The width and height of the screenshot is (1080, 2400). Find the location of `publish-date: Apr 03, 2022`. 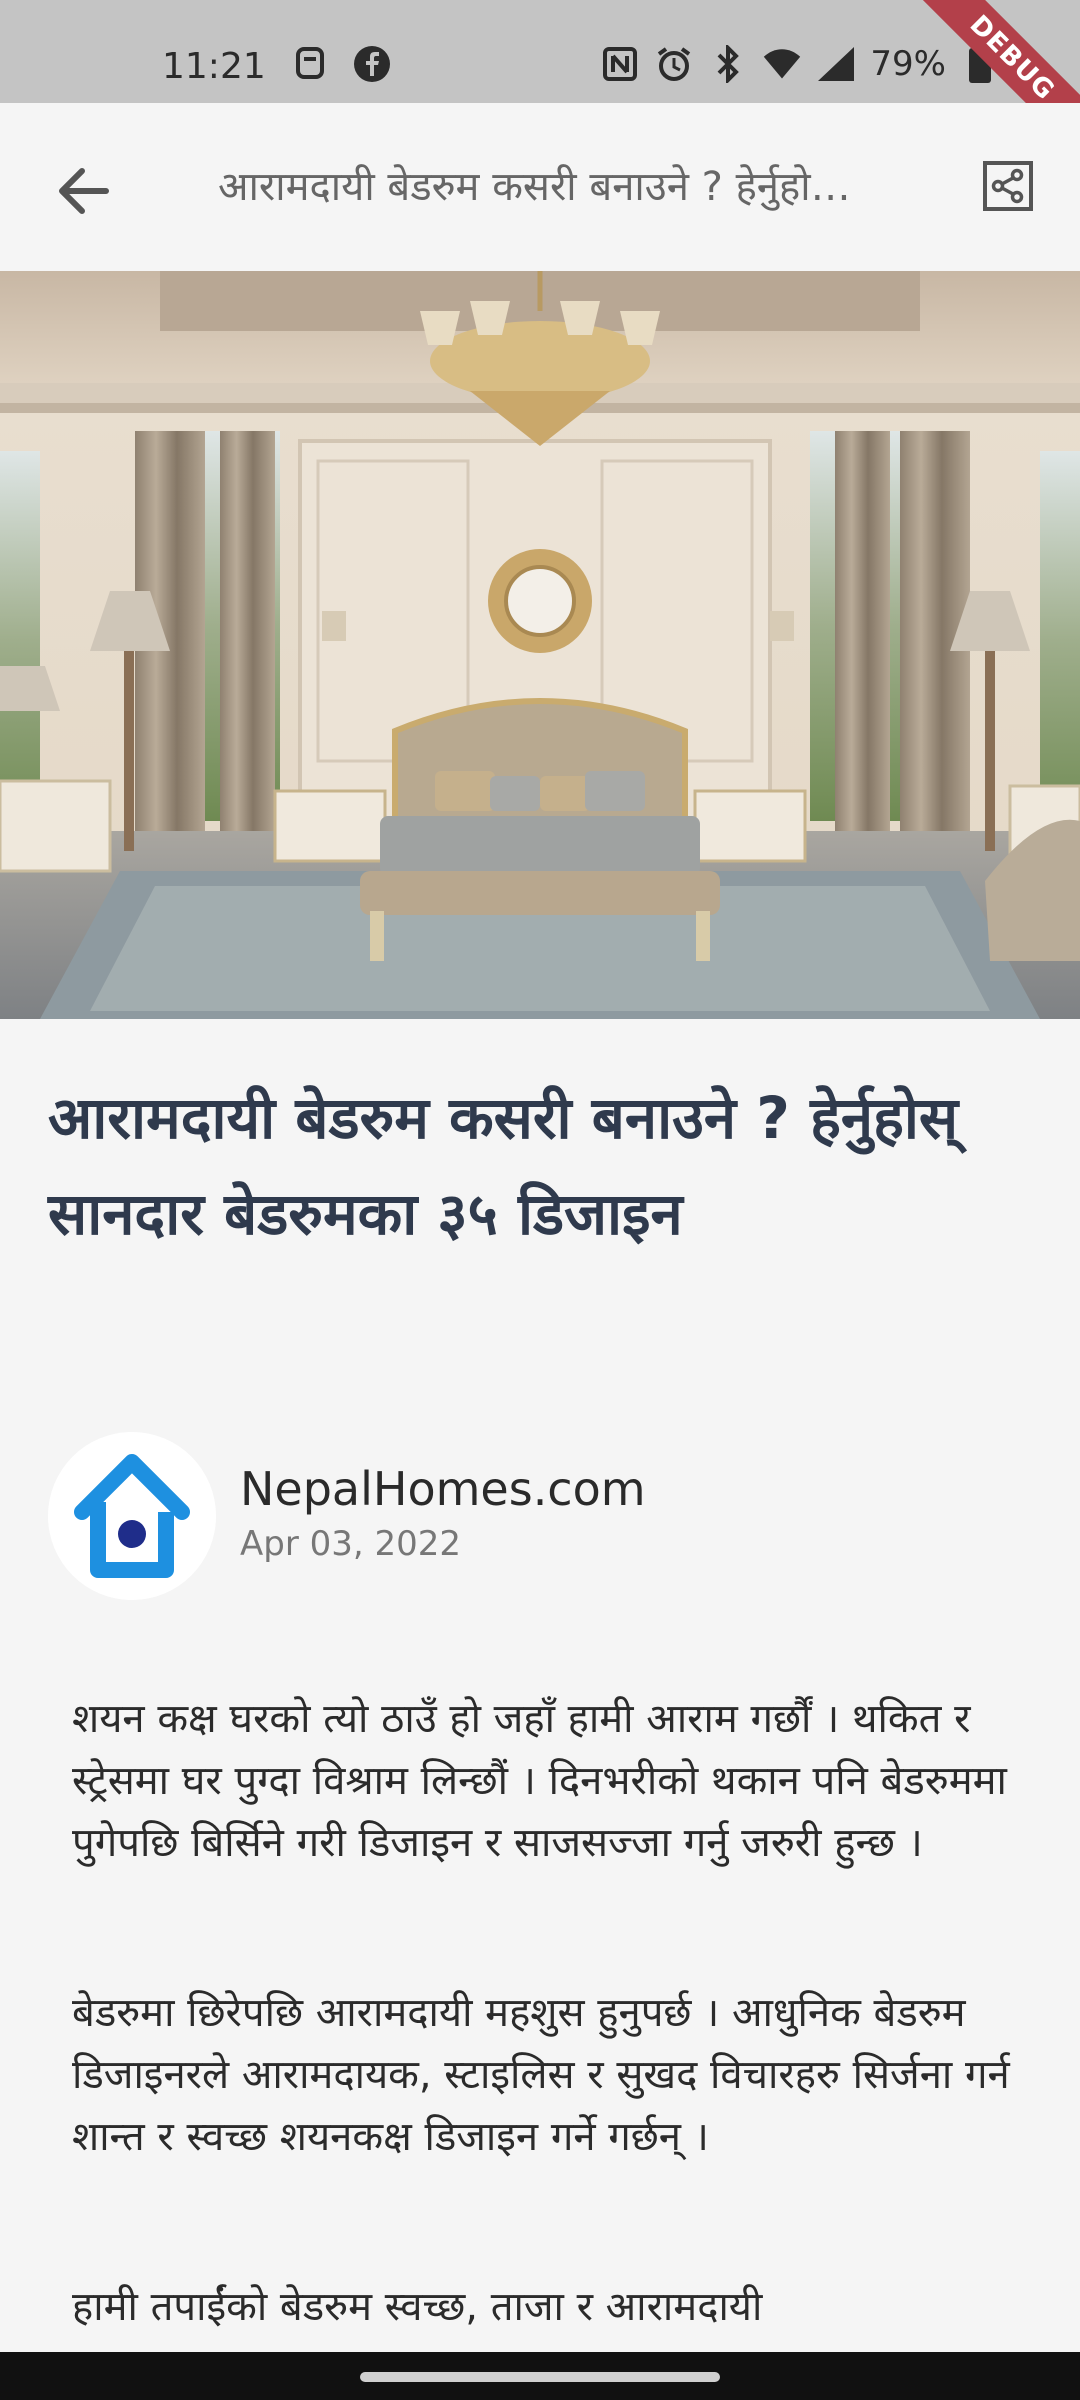

publish-date: Apr 03, 2022 is located at coordinates (351, 1544).